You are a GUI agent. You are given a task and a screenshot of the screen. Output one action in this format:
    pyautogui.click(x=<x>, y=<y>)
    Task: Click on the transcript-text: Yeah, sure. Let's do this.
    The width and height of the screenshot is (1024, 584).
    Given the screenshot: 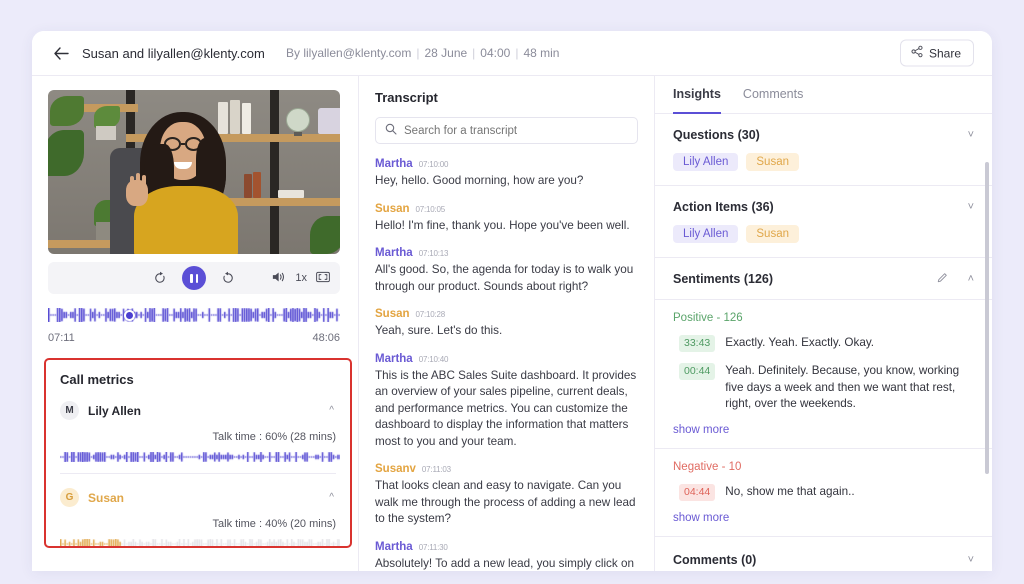 What is the action you would take?
    pyautogui.click(x=439, y=330)
    